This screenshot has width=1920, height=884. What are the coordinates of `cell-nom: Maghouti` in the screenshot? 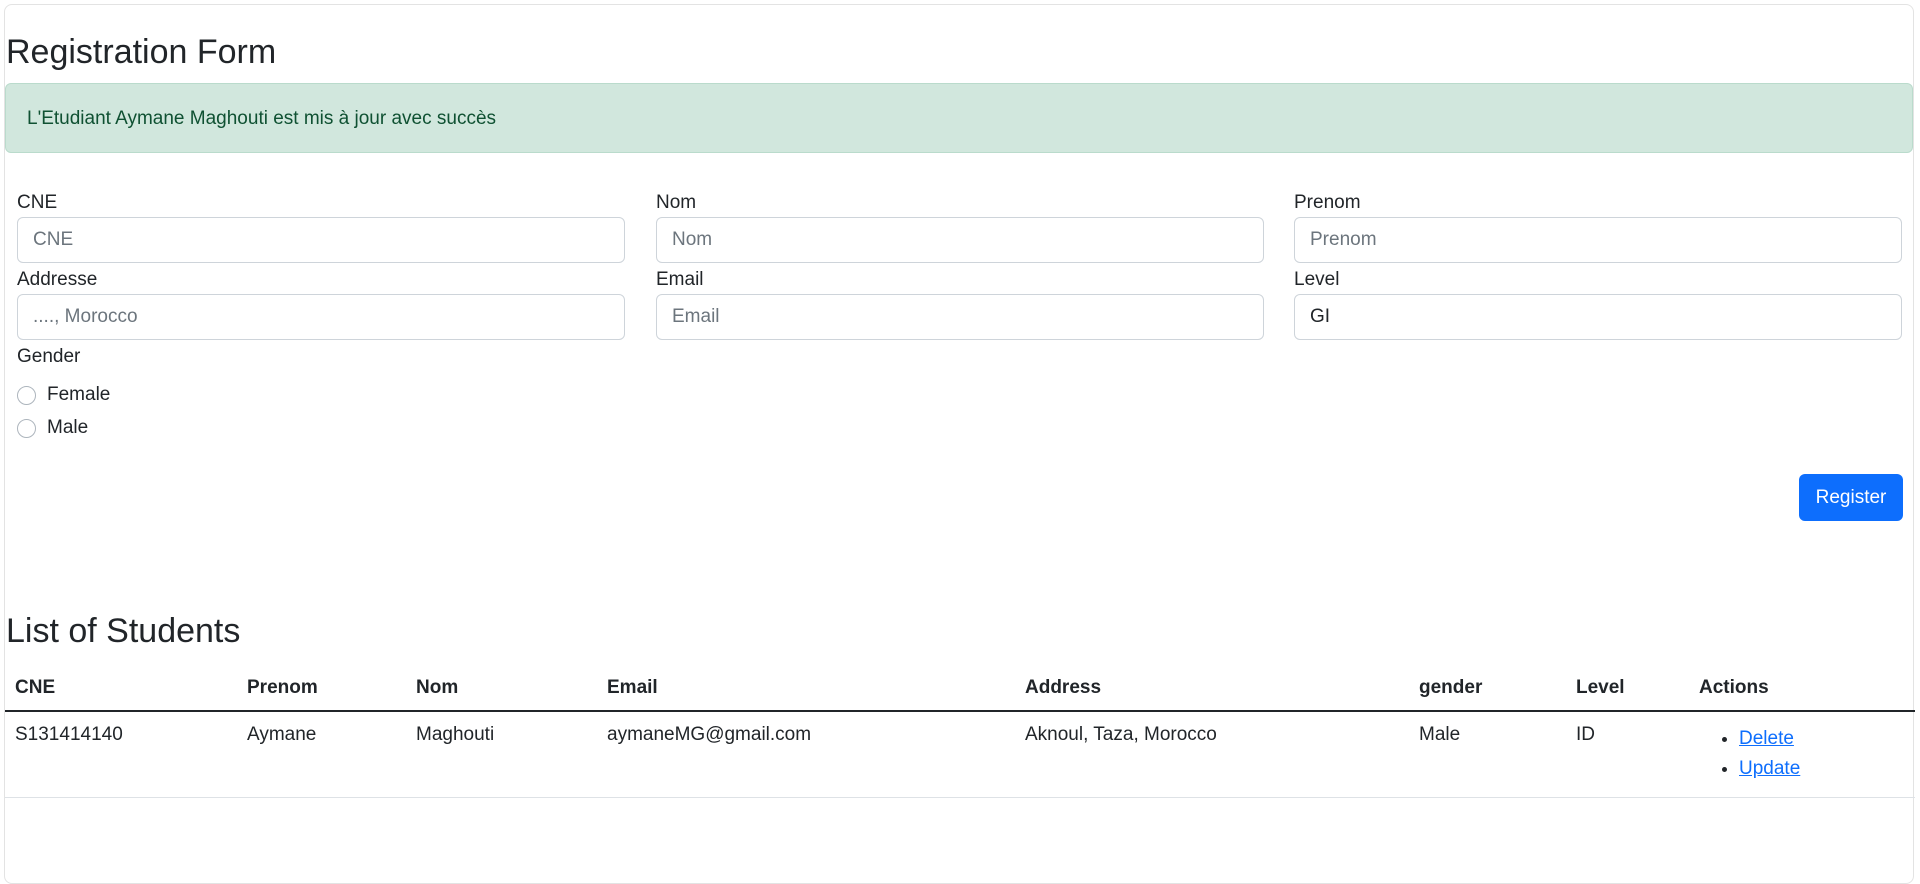 It's located at (501, 754).